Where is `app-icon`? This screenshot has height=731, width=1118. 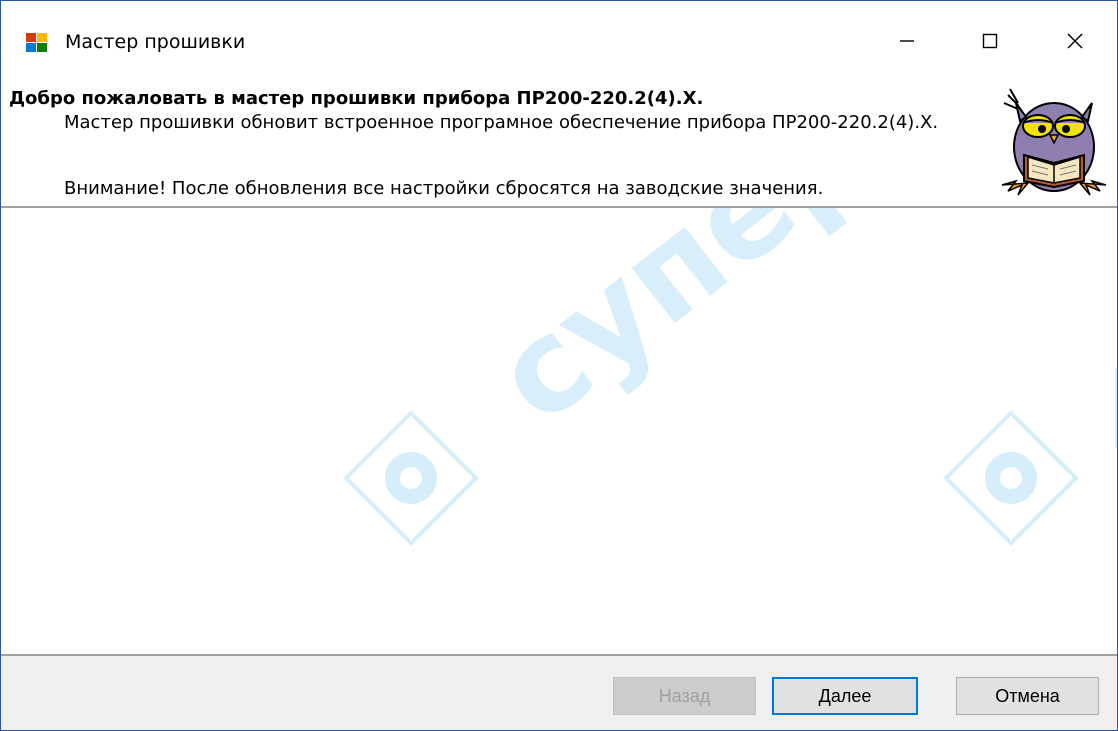 app-icon is located at coordinates (36, 42).